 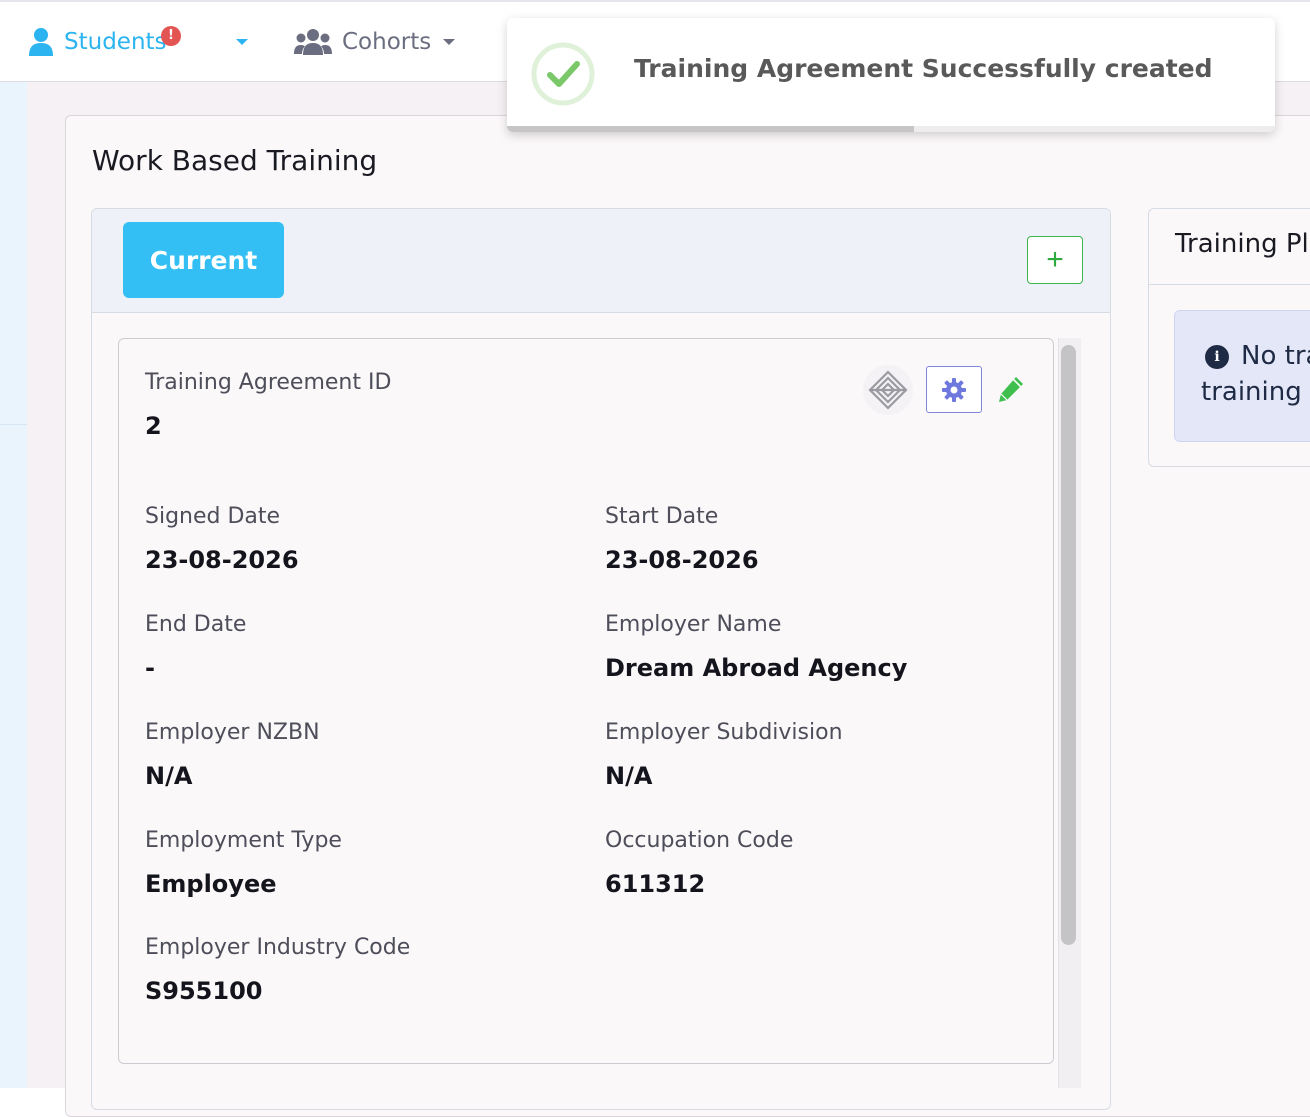 I want to click on employer-industry-code-label: Employer Industry Code, so click(x=278, y=947).